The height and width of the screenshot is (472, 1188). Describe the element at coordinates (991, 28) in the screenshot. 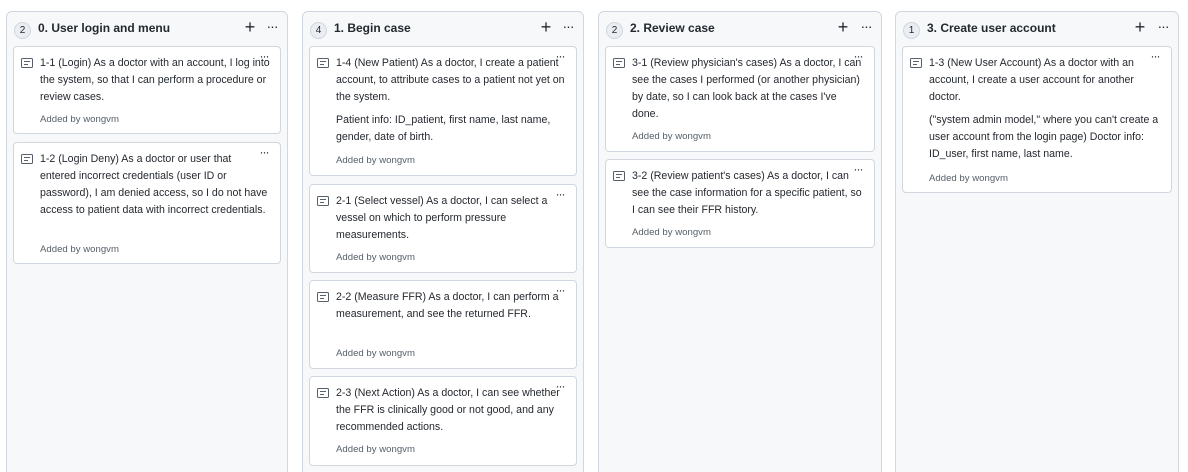

I see `column-title: 3. Create user account` at that location.